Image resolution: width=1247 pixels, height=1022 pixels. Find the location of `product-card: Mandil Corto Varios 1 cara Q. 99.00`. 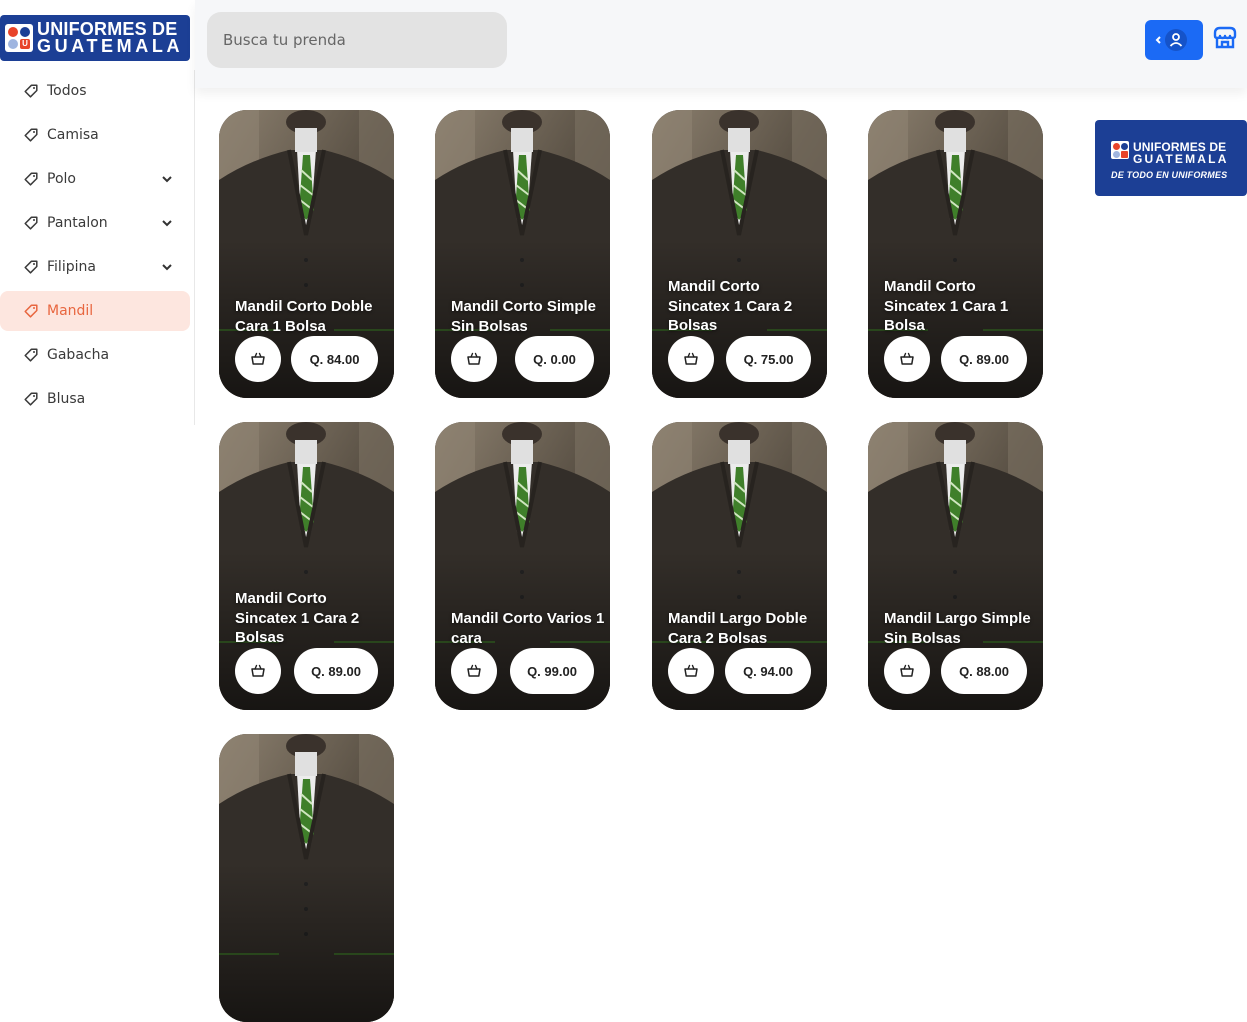

product-card: Mandil Corto Varios 1 cara Q. 99.00 is located at coordinates (522, 566).